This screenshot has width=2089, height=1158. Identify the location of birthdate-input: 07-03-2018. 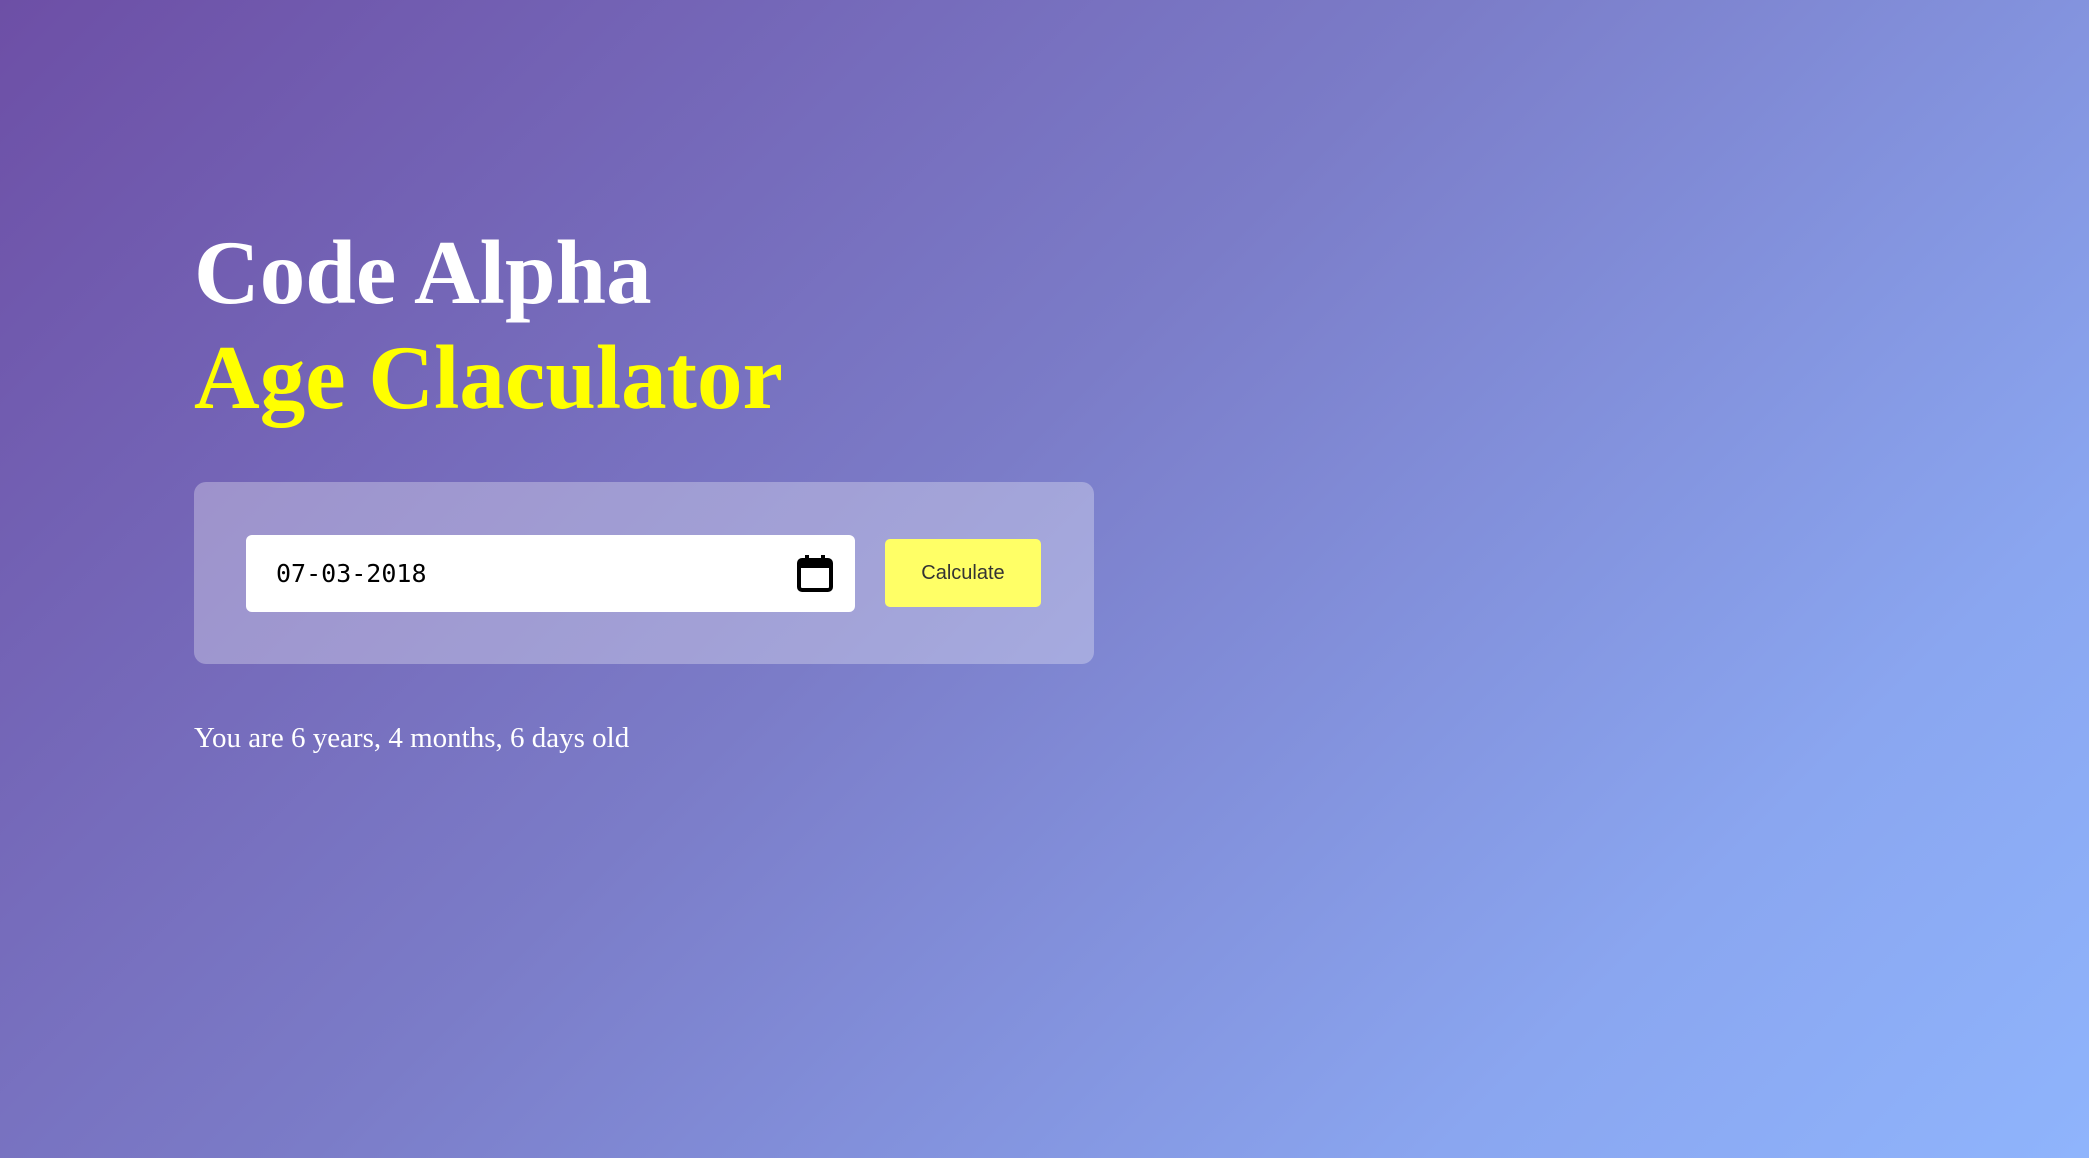
(550, 573).